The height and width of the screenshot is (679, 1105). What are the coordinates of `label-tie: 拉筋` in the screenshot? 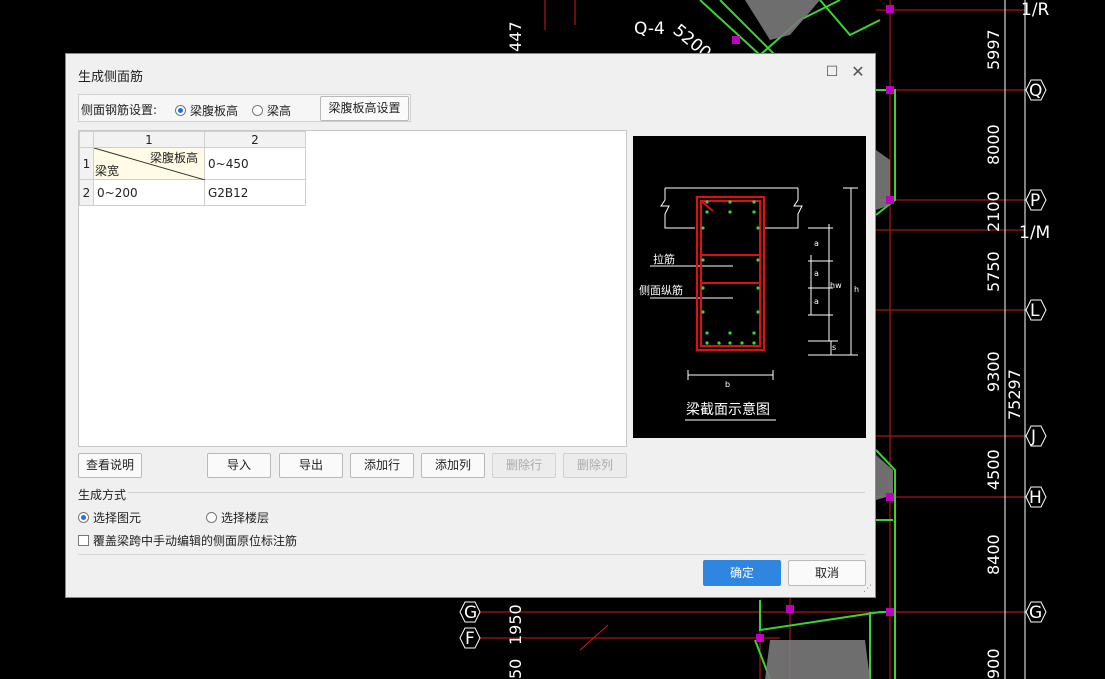 It's located at (664, 259).